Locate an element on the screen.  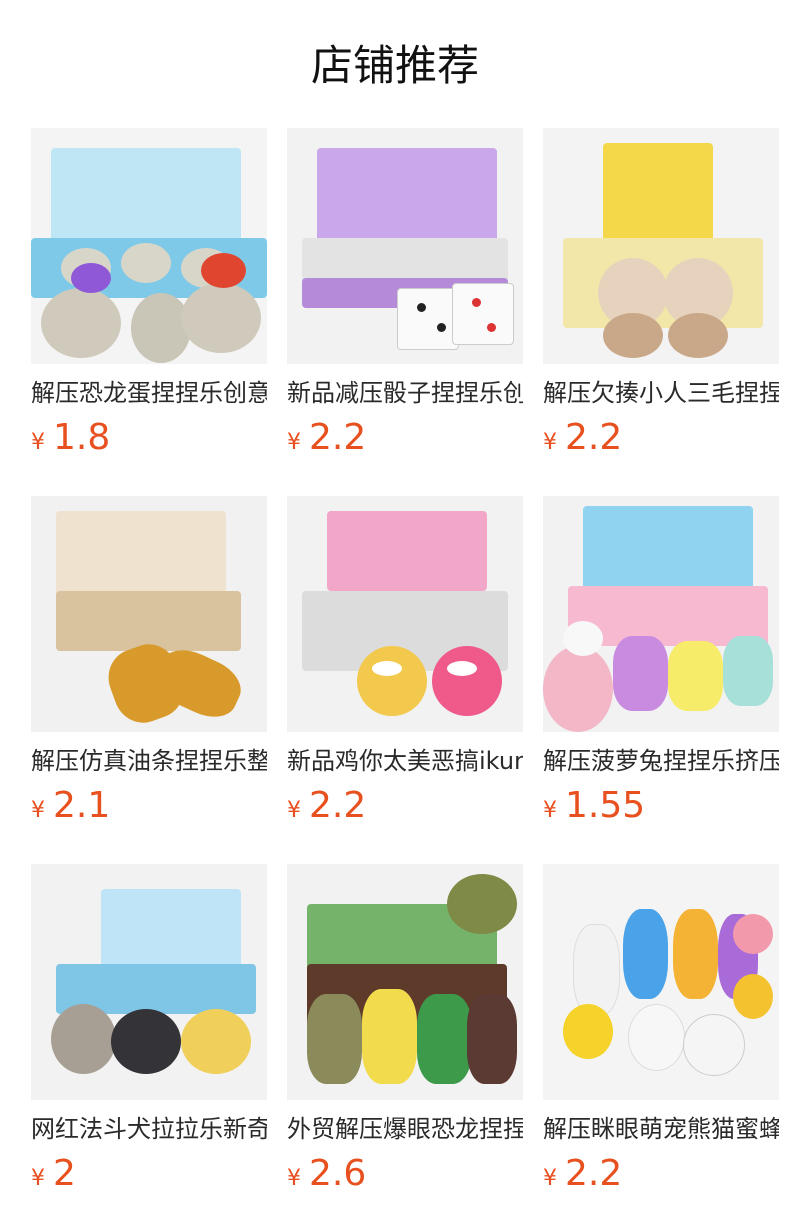
product-card-5: 新品鸡你太美恶搞ikun ¥2.2 is located at coordinates (405, 662).